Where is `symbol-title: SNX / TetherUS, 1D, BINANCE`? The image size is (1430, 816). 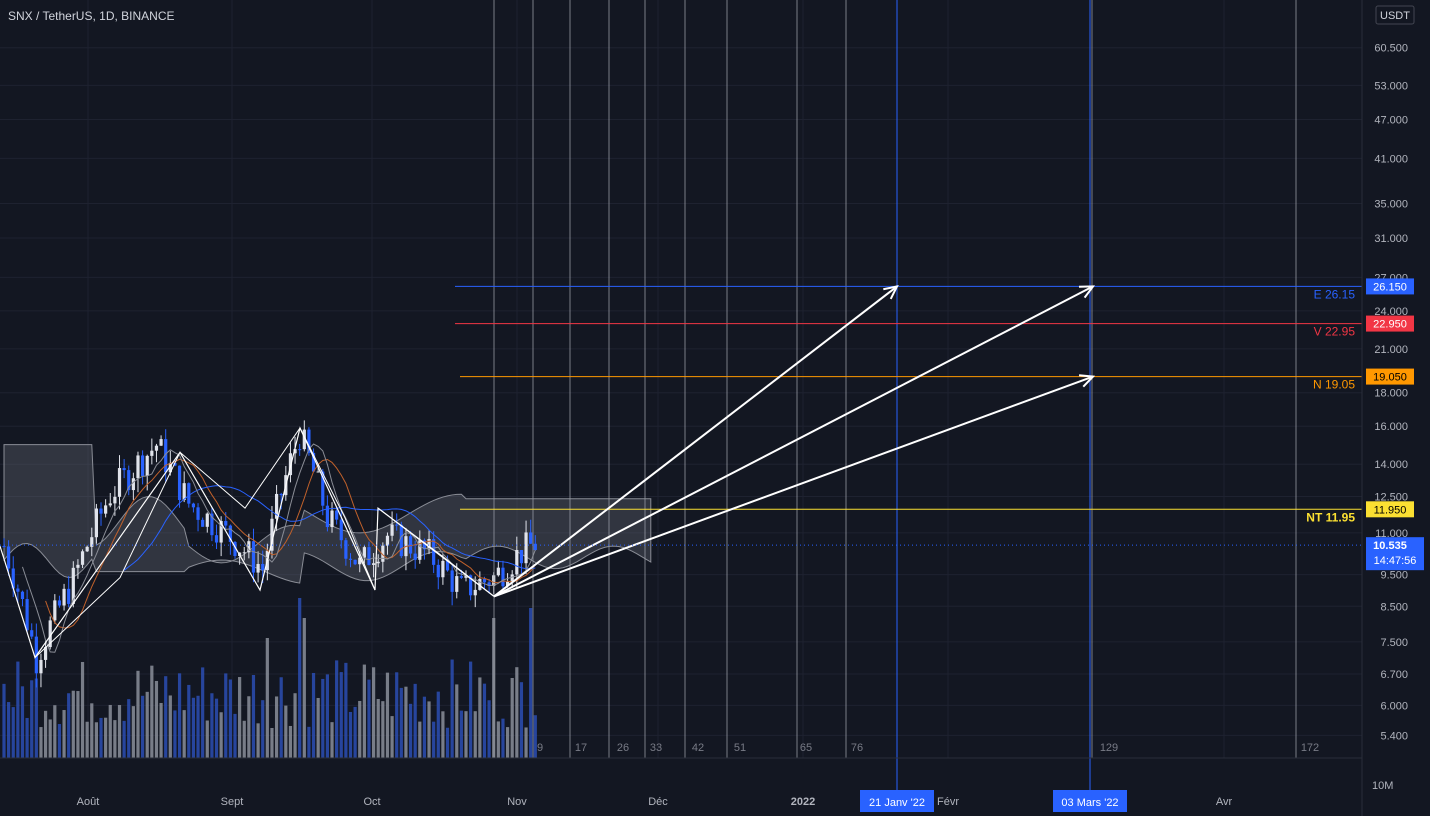 symbol-title: SNX / TetherUS, 1D, BINANCE is located at coordinates (91, 16).